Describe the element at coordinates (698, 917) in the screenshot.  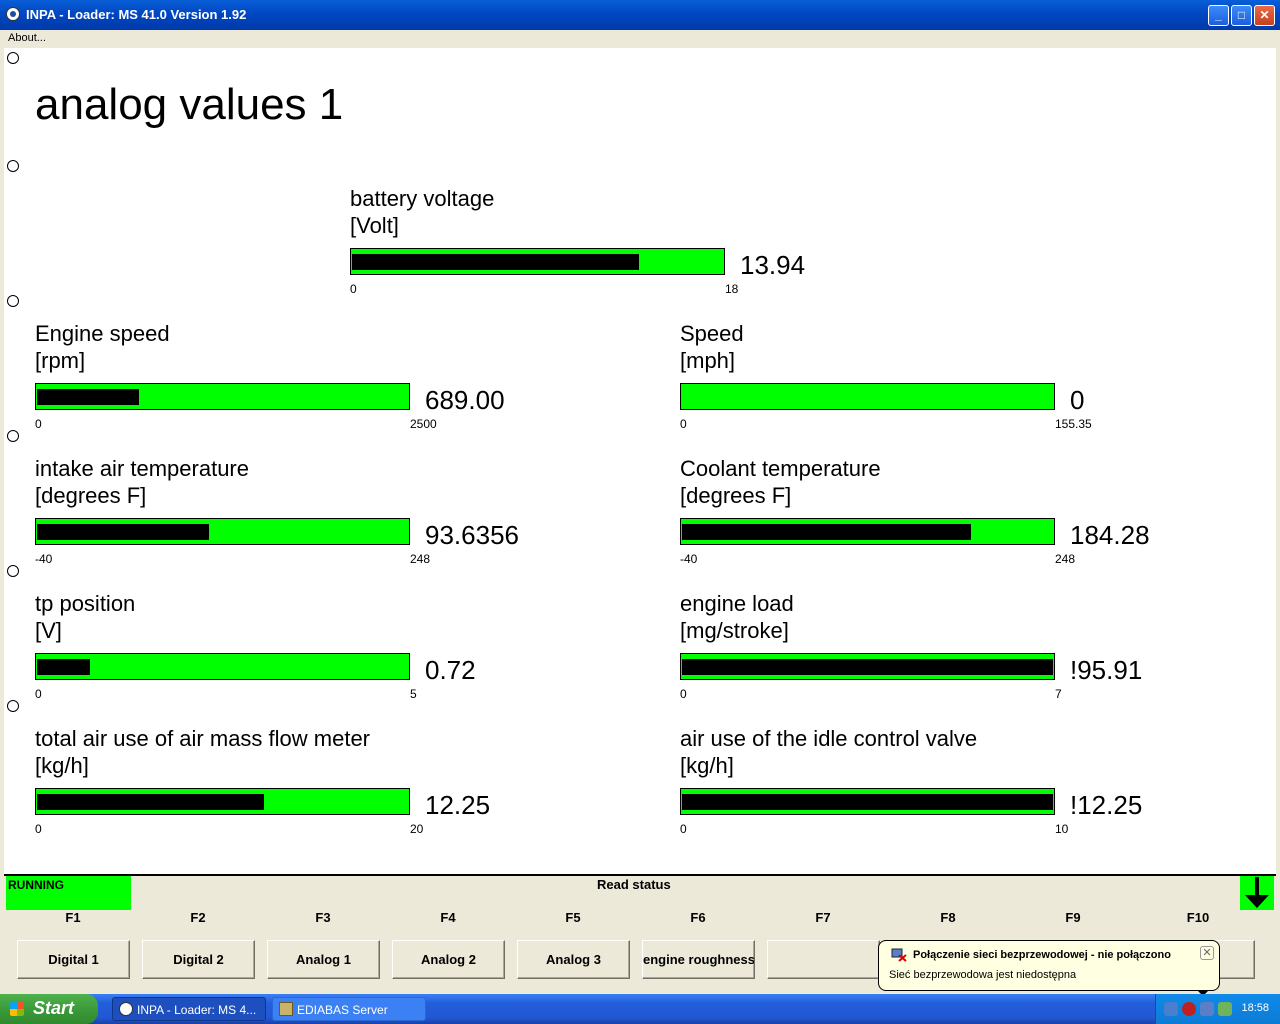
I see `fkey-label-f6: F6` at that location.